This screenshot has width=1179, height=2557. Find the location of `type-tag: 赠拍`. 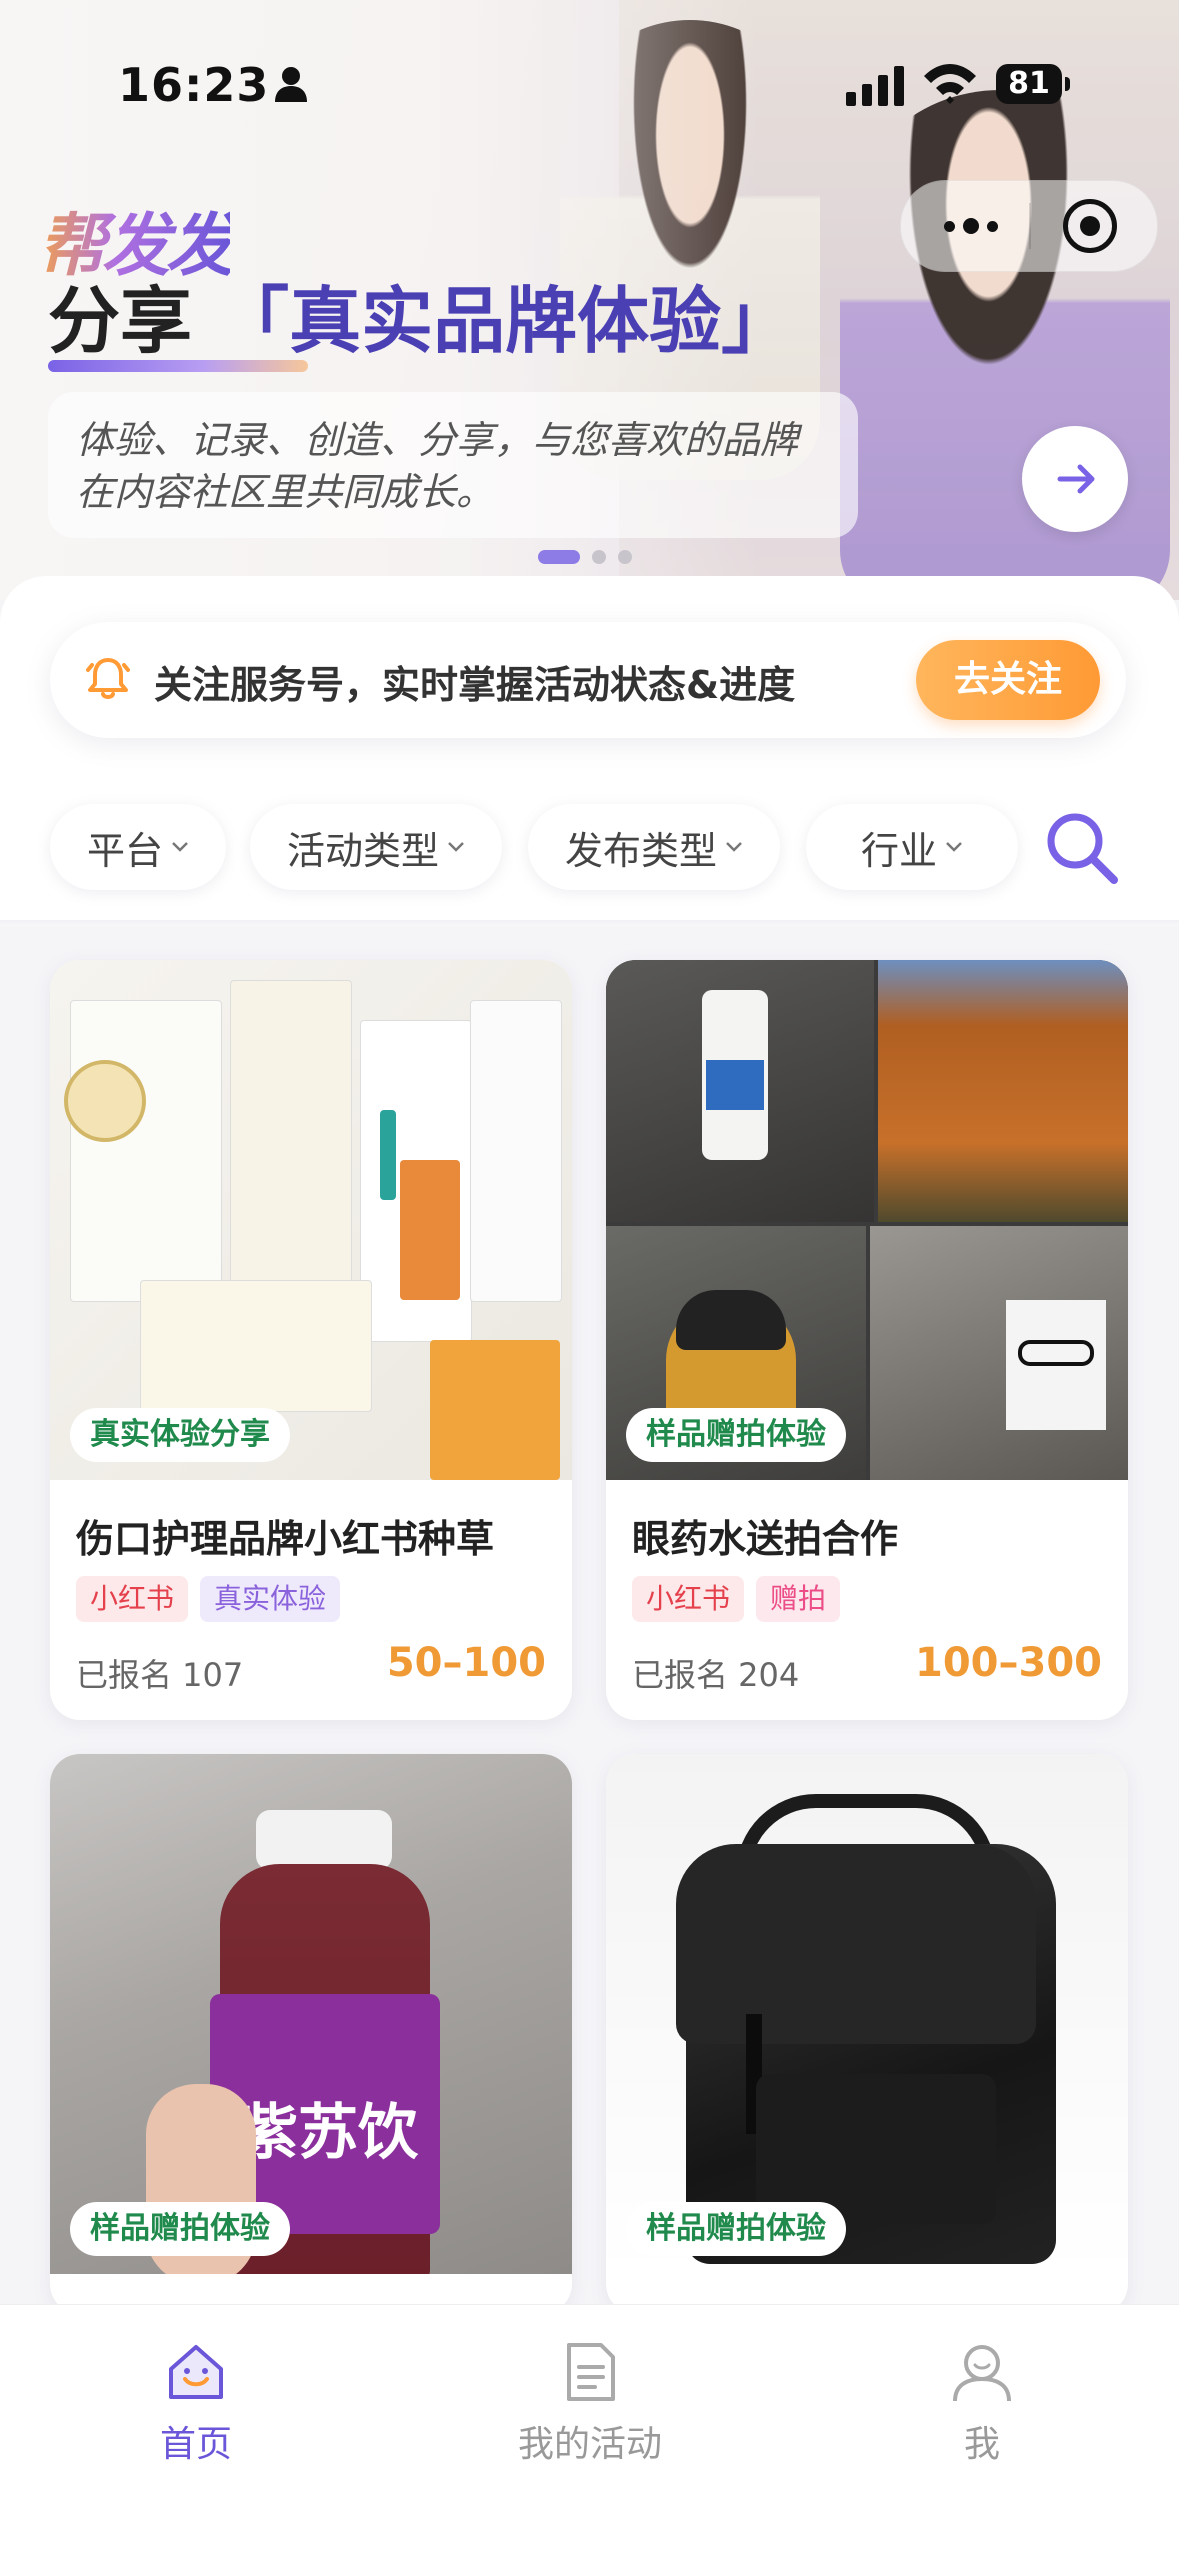

type-tag: 赠拍 is located at coordinates (798, 1599).